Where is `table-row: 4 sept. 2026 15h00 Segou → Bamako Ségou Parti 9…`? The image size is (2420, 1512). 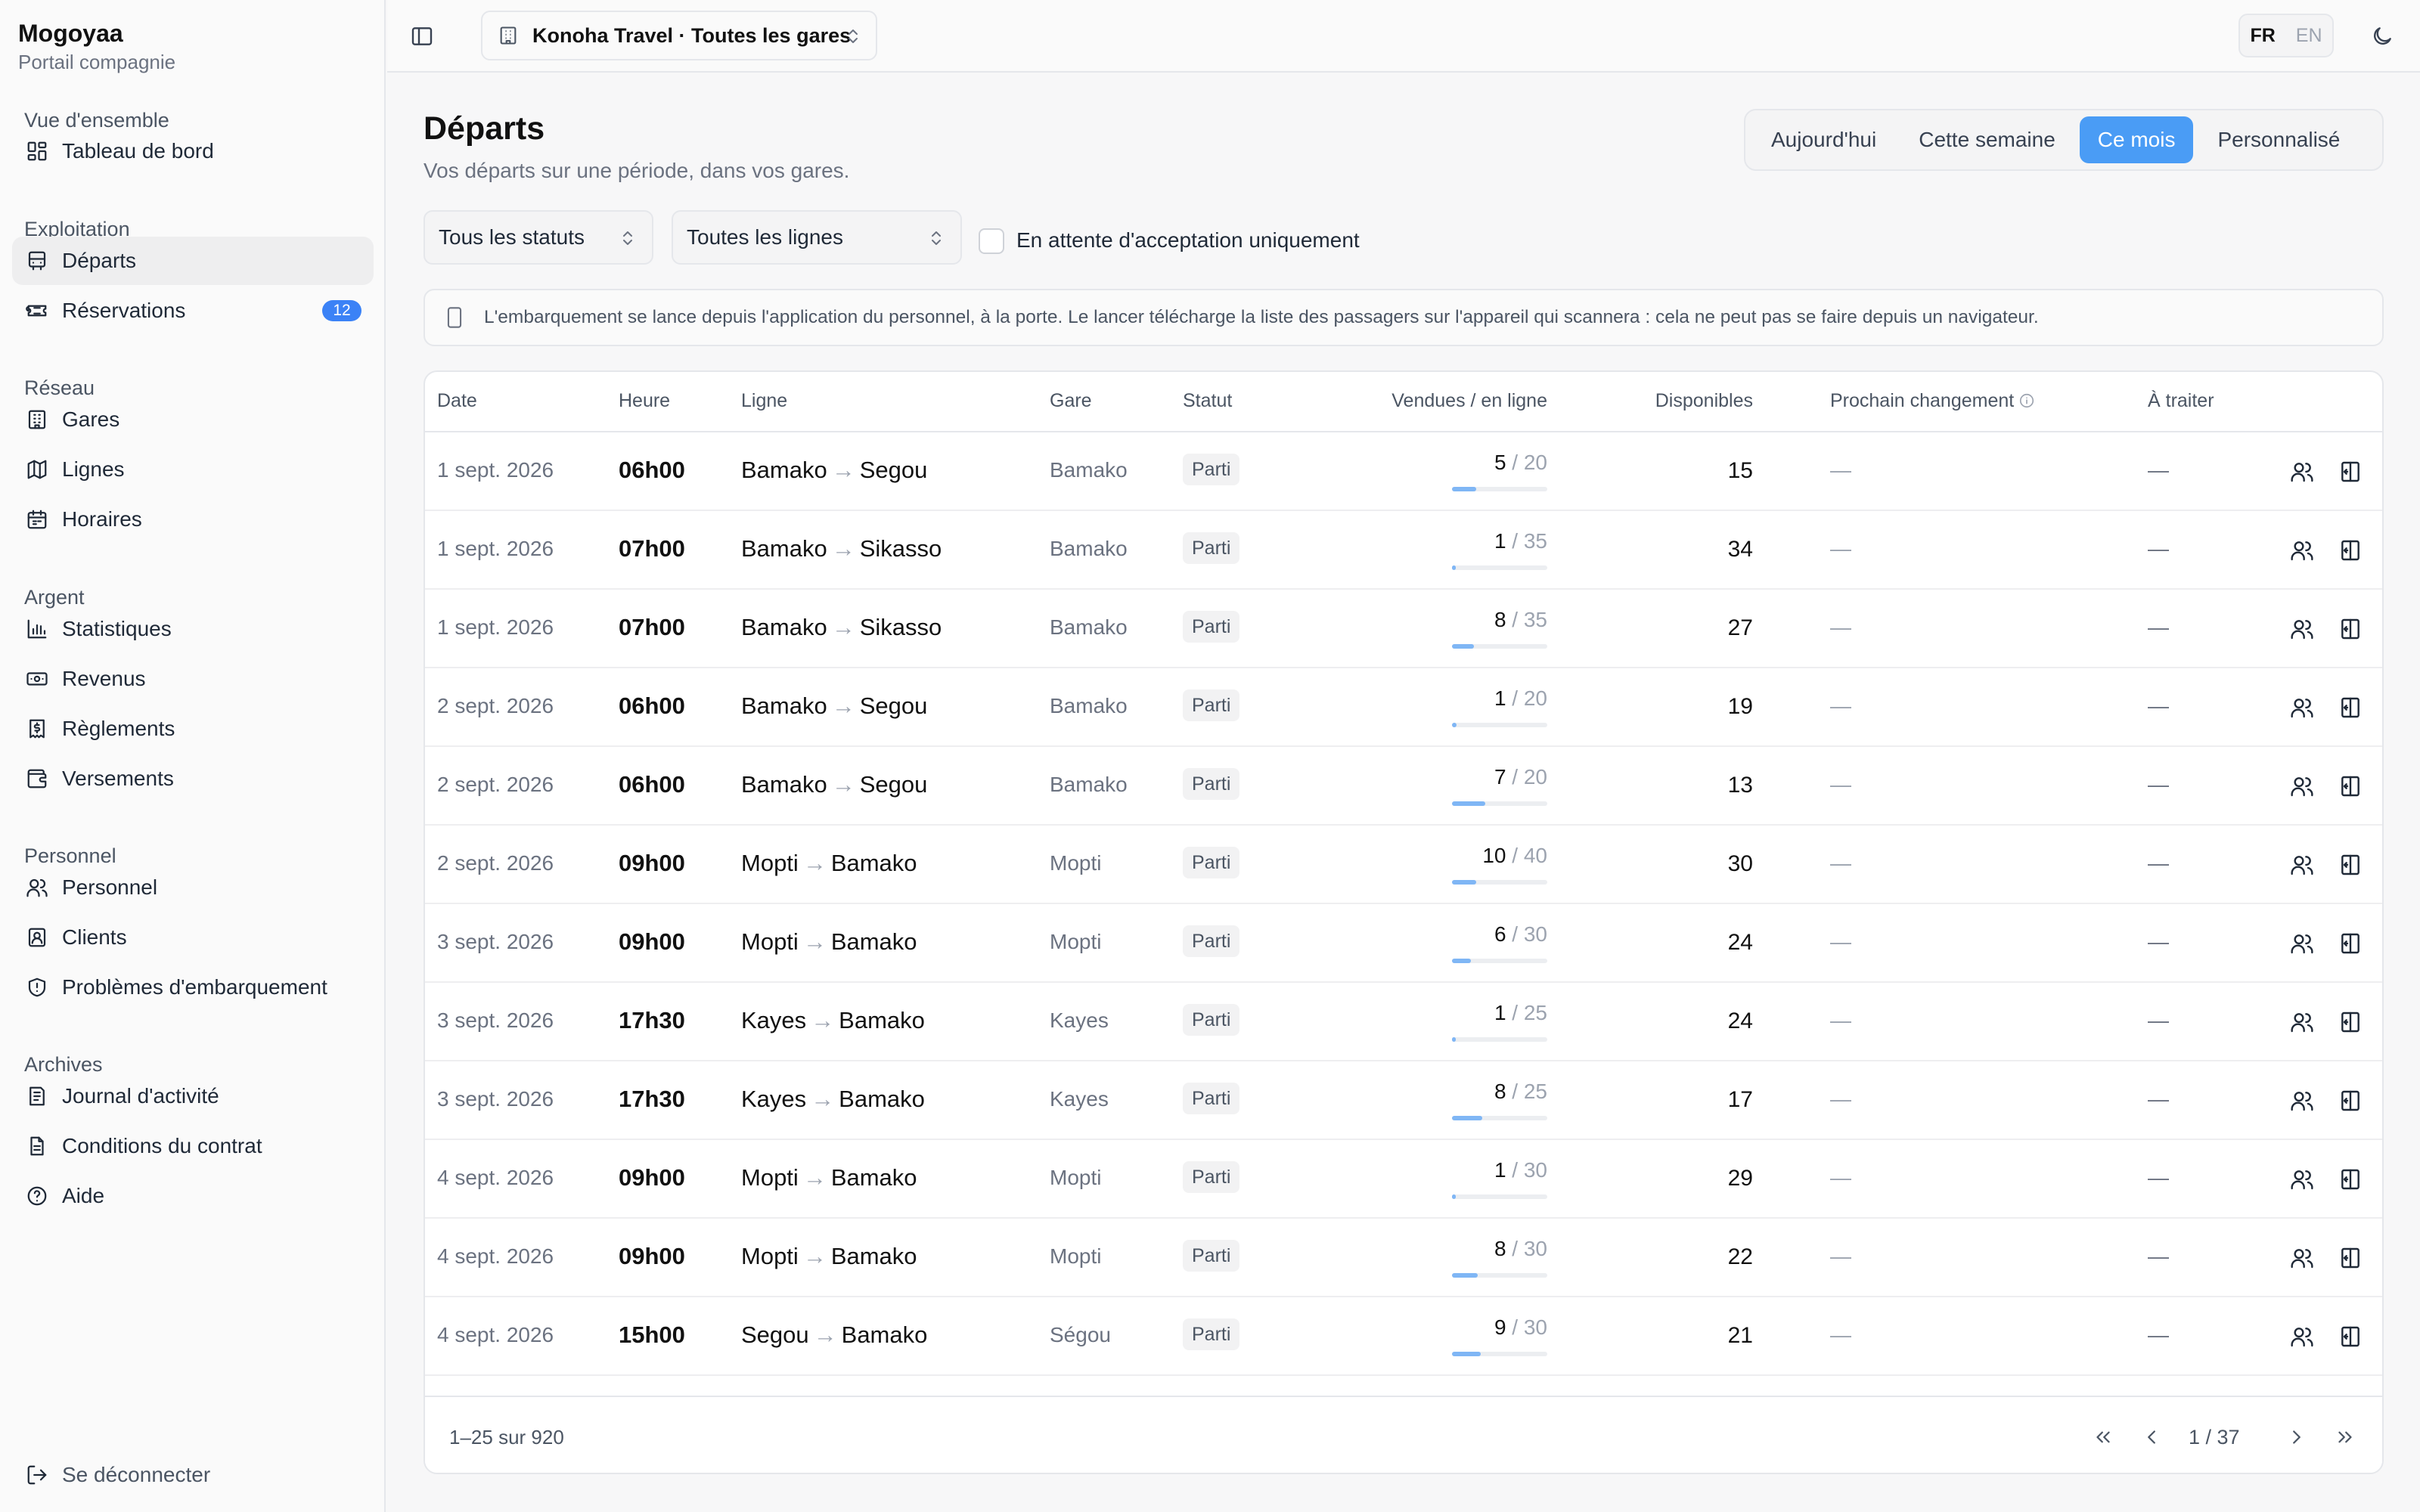 table-row: 4 sept. 2026 15h00 Segou → Bamako Ségou Parti 9… is located at coordinates (1403, 1336).